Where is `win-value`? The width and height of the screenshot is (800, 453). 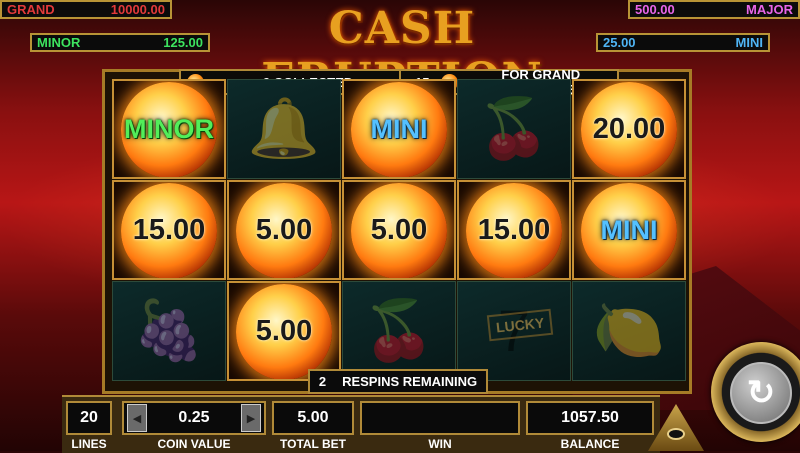
win-value is located at coordinates (440, 418).